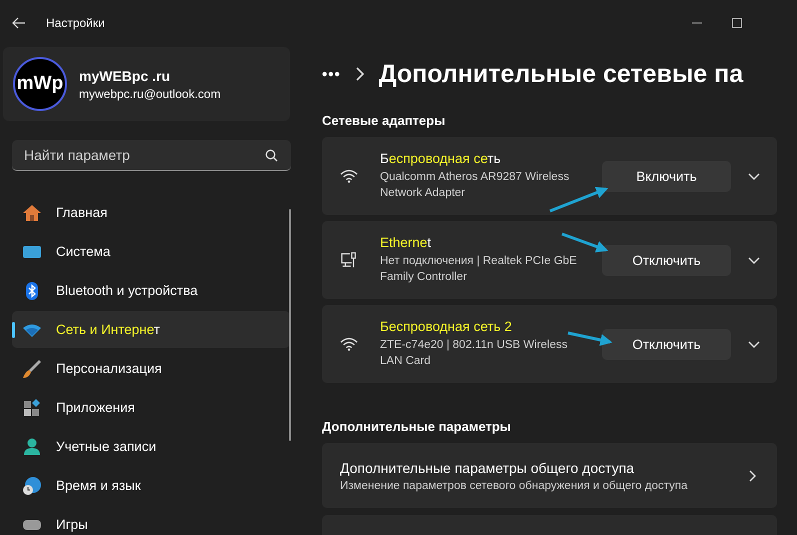 The width and height of the screenshot is (797, 535). What do you see at coordinates (406, 242) in the screenshot?
I see `adapter-name: Ethernet` at bounding box center [406, 242].